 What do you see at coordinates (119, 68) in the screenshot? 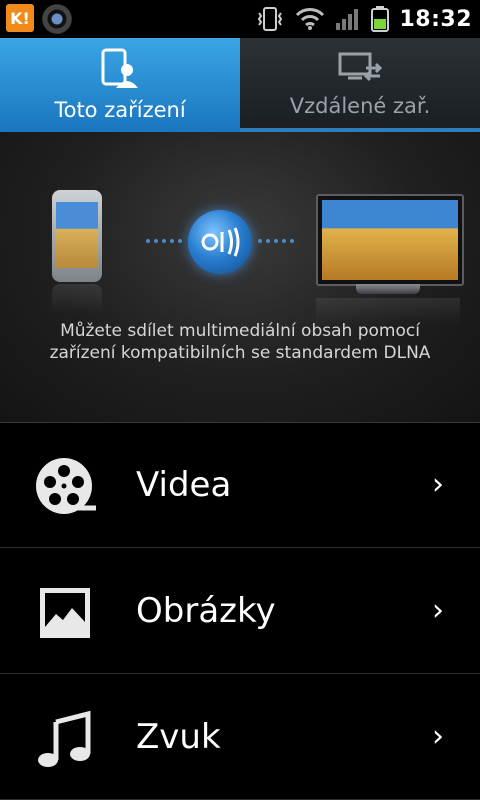
I see `device-user-icon` at bounding box center [119, 68].